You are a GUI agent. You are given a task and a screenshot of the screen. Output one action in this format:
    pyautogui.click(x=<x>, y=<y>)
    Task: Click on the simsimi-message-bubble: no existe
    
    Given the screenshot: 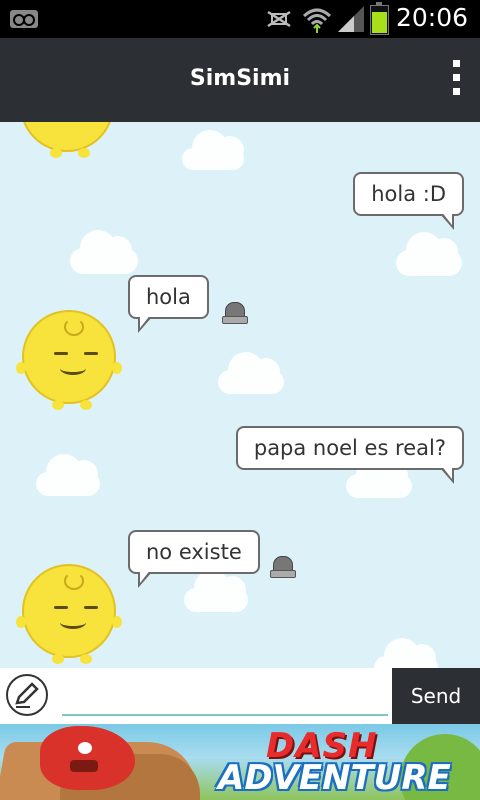 What is the action you would take?
    pyautogui.click(x=194, y=559)
    